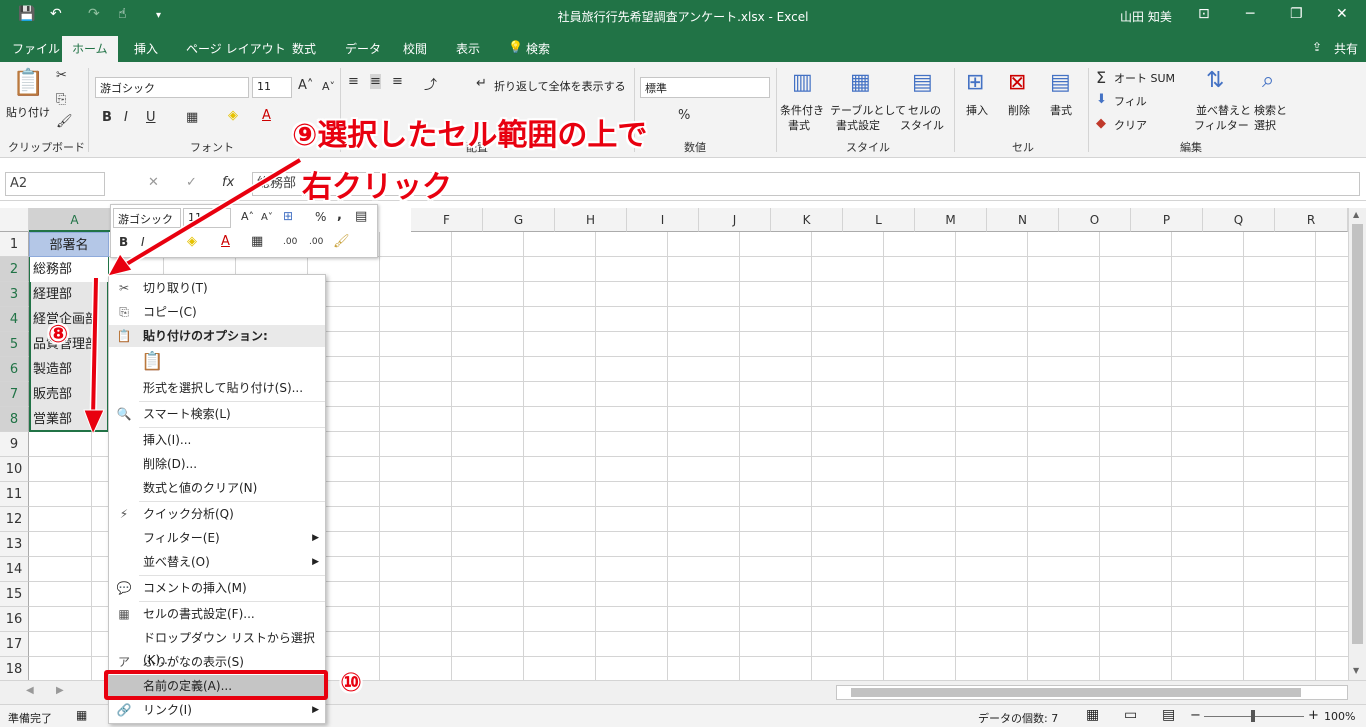 This screenshot has width=1366, height=727. I want to click on cell-a8: 営業部, so click(69, 419).